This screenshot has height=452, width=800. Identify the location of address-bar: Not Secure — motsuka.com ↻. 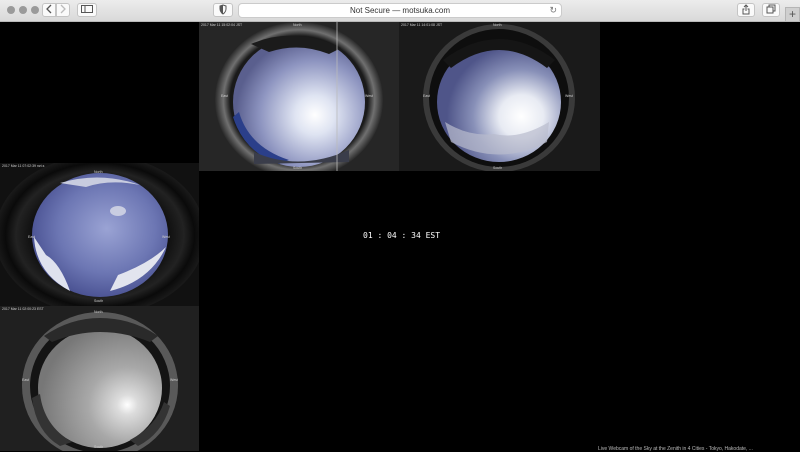
(400, 10).